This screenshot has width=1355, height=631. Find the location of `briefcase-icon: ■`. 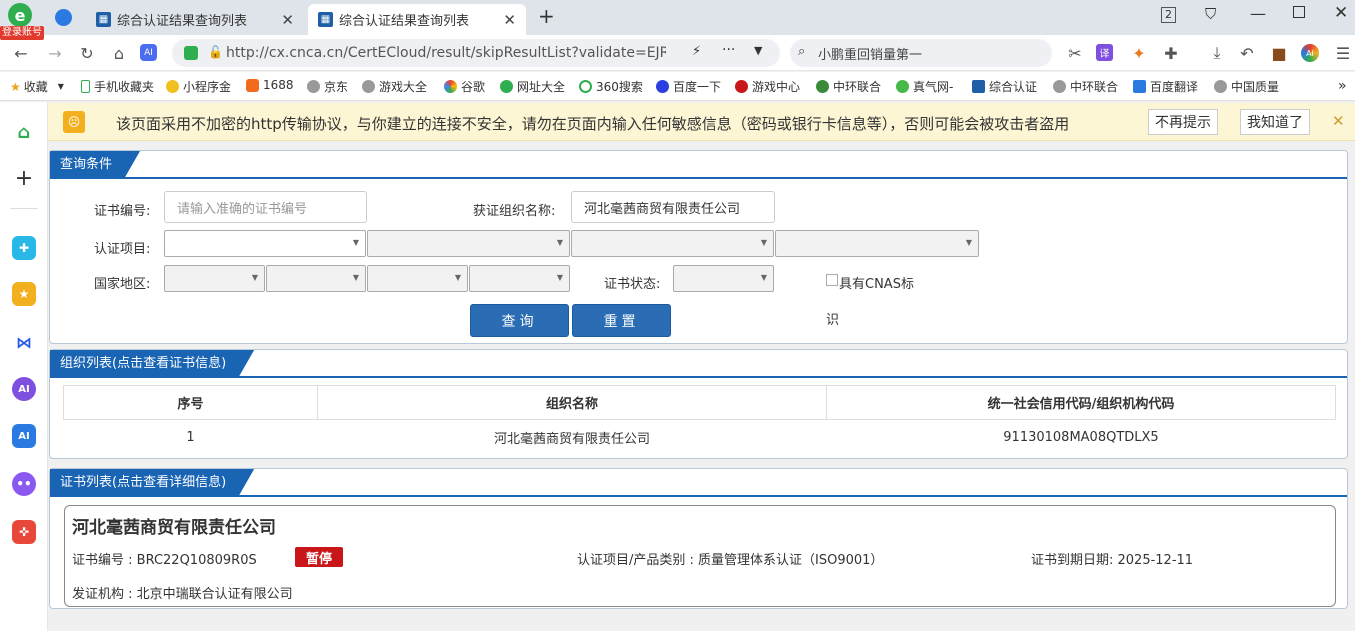

briefcase-icon: ■ is located at coordinates (1279, 53).